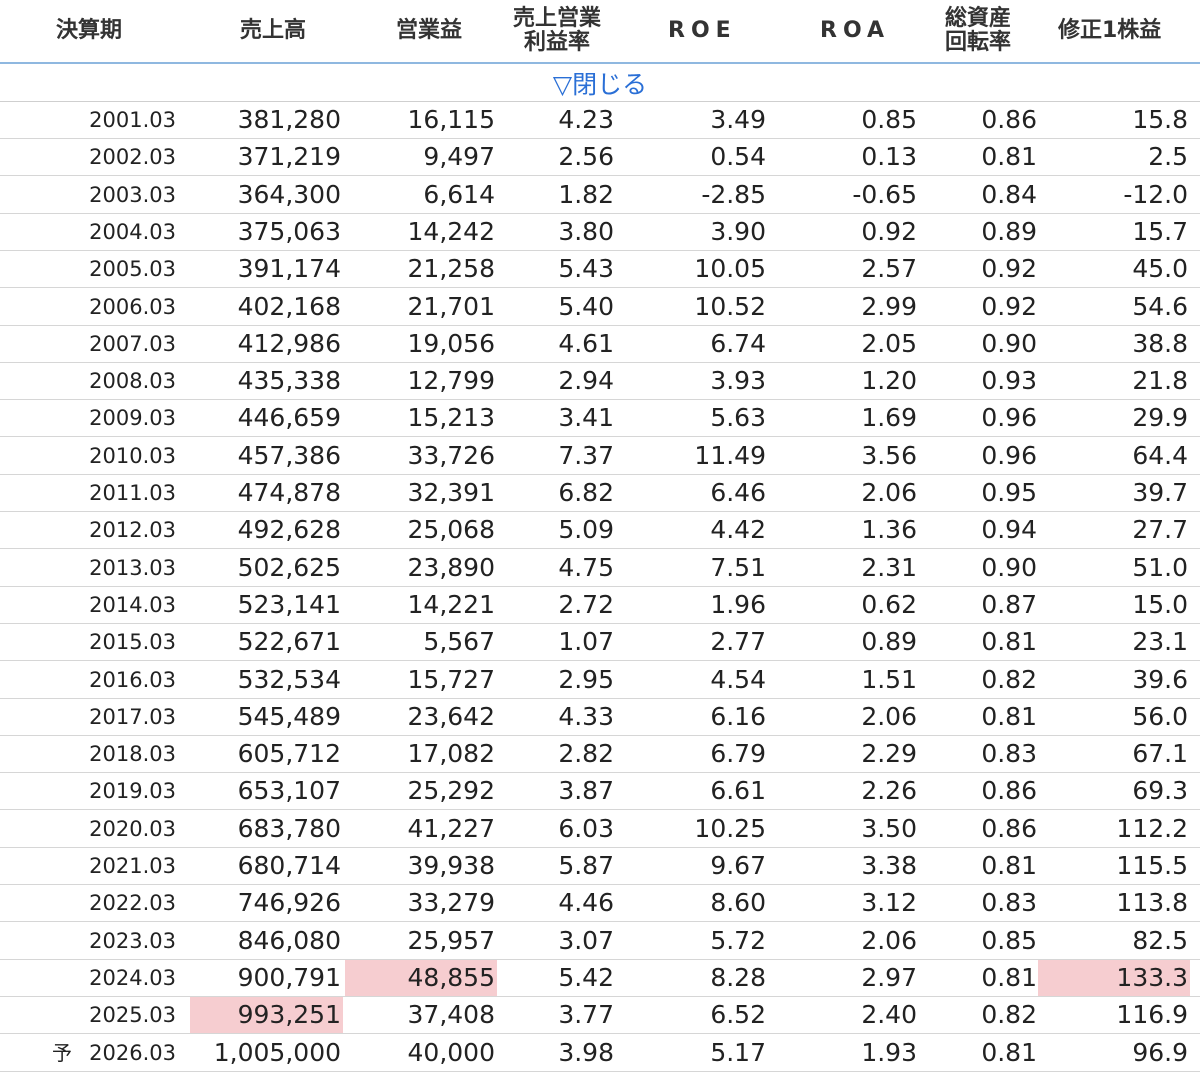 The width and height of the screenshot is (1200, 1072). What do you see at coordinates (1160, 791) in the screenshot?
I see `cell-eps: 69.3` at bounding box center [1160, 791].